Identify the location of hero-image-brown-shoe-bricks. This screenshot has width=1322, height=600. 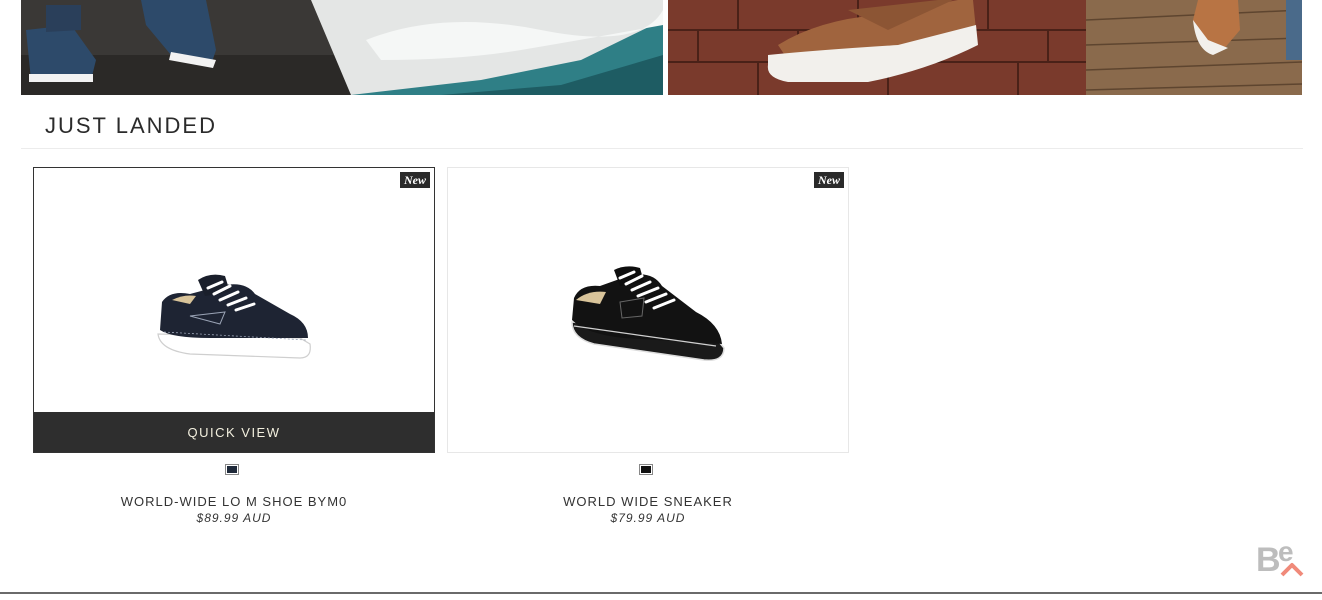
(985, 47).